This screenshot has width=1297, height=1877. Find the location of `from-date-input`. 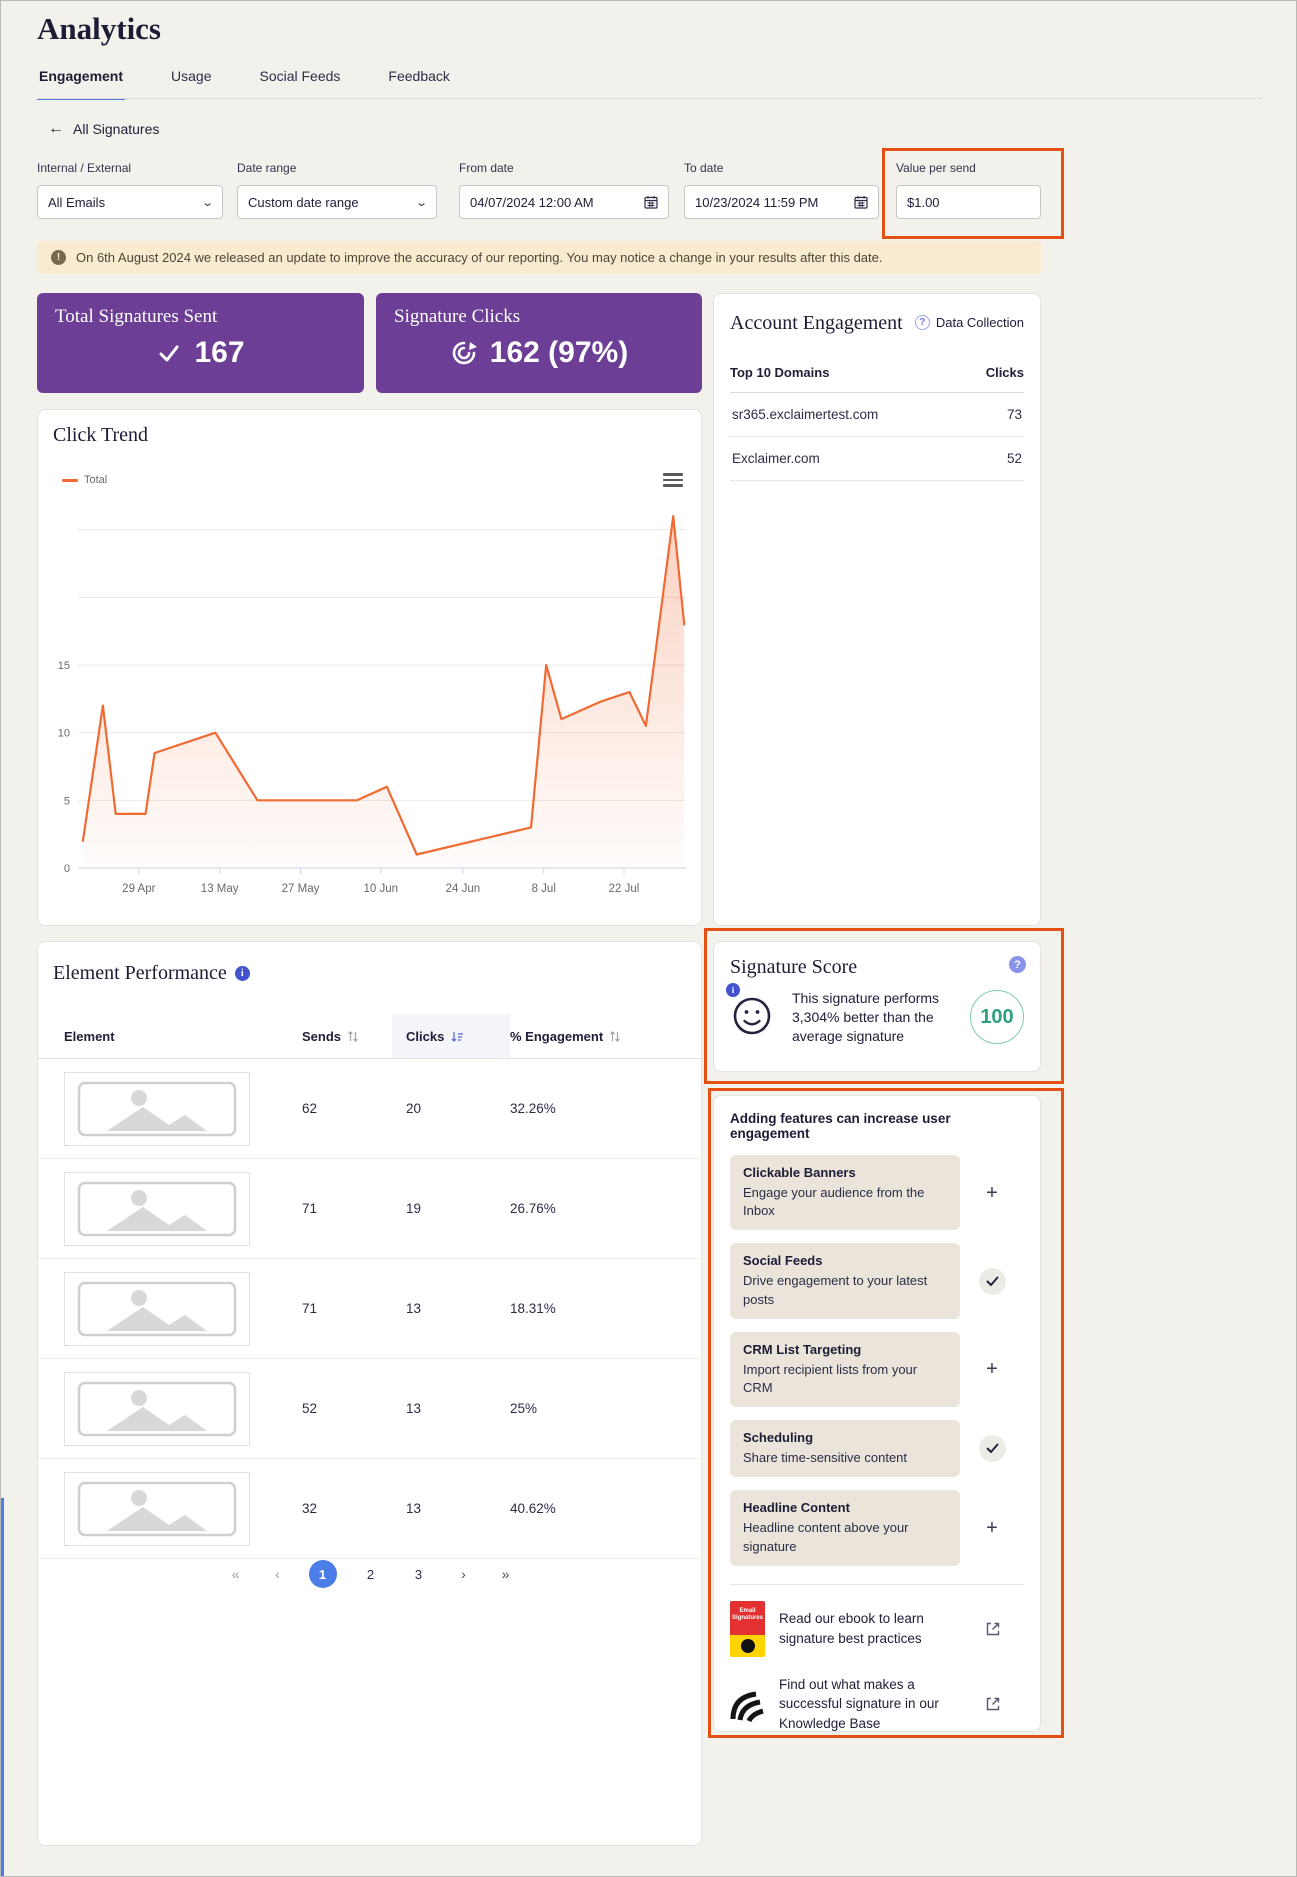

from-date-input is located at coordinates (557, 202).